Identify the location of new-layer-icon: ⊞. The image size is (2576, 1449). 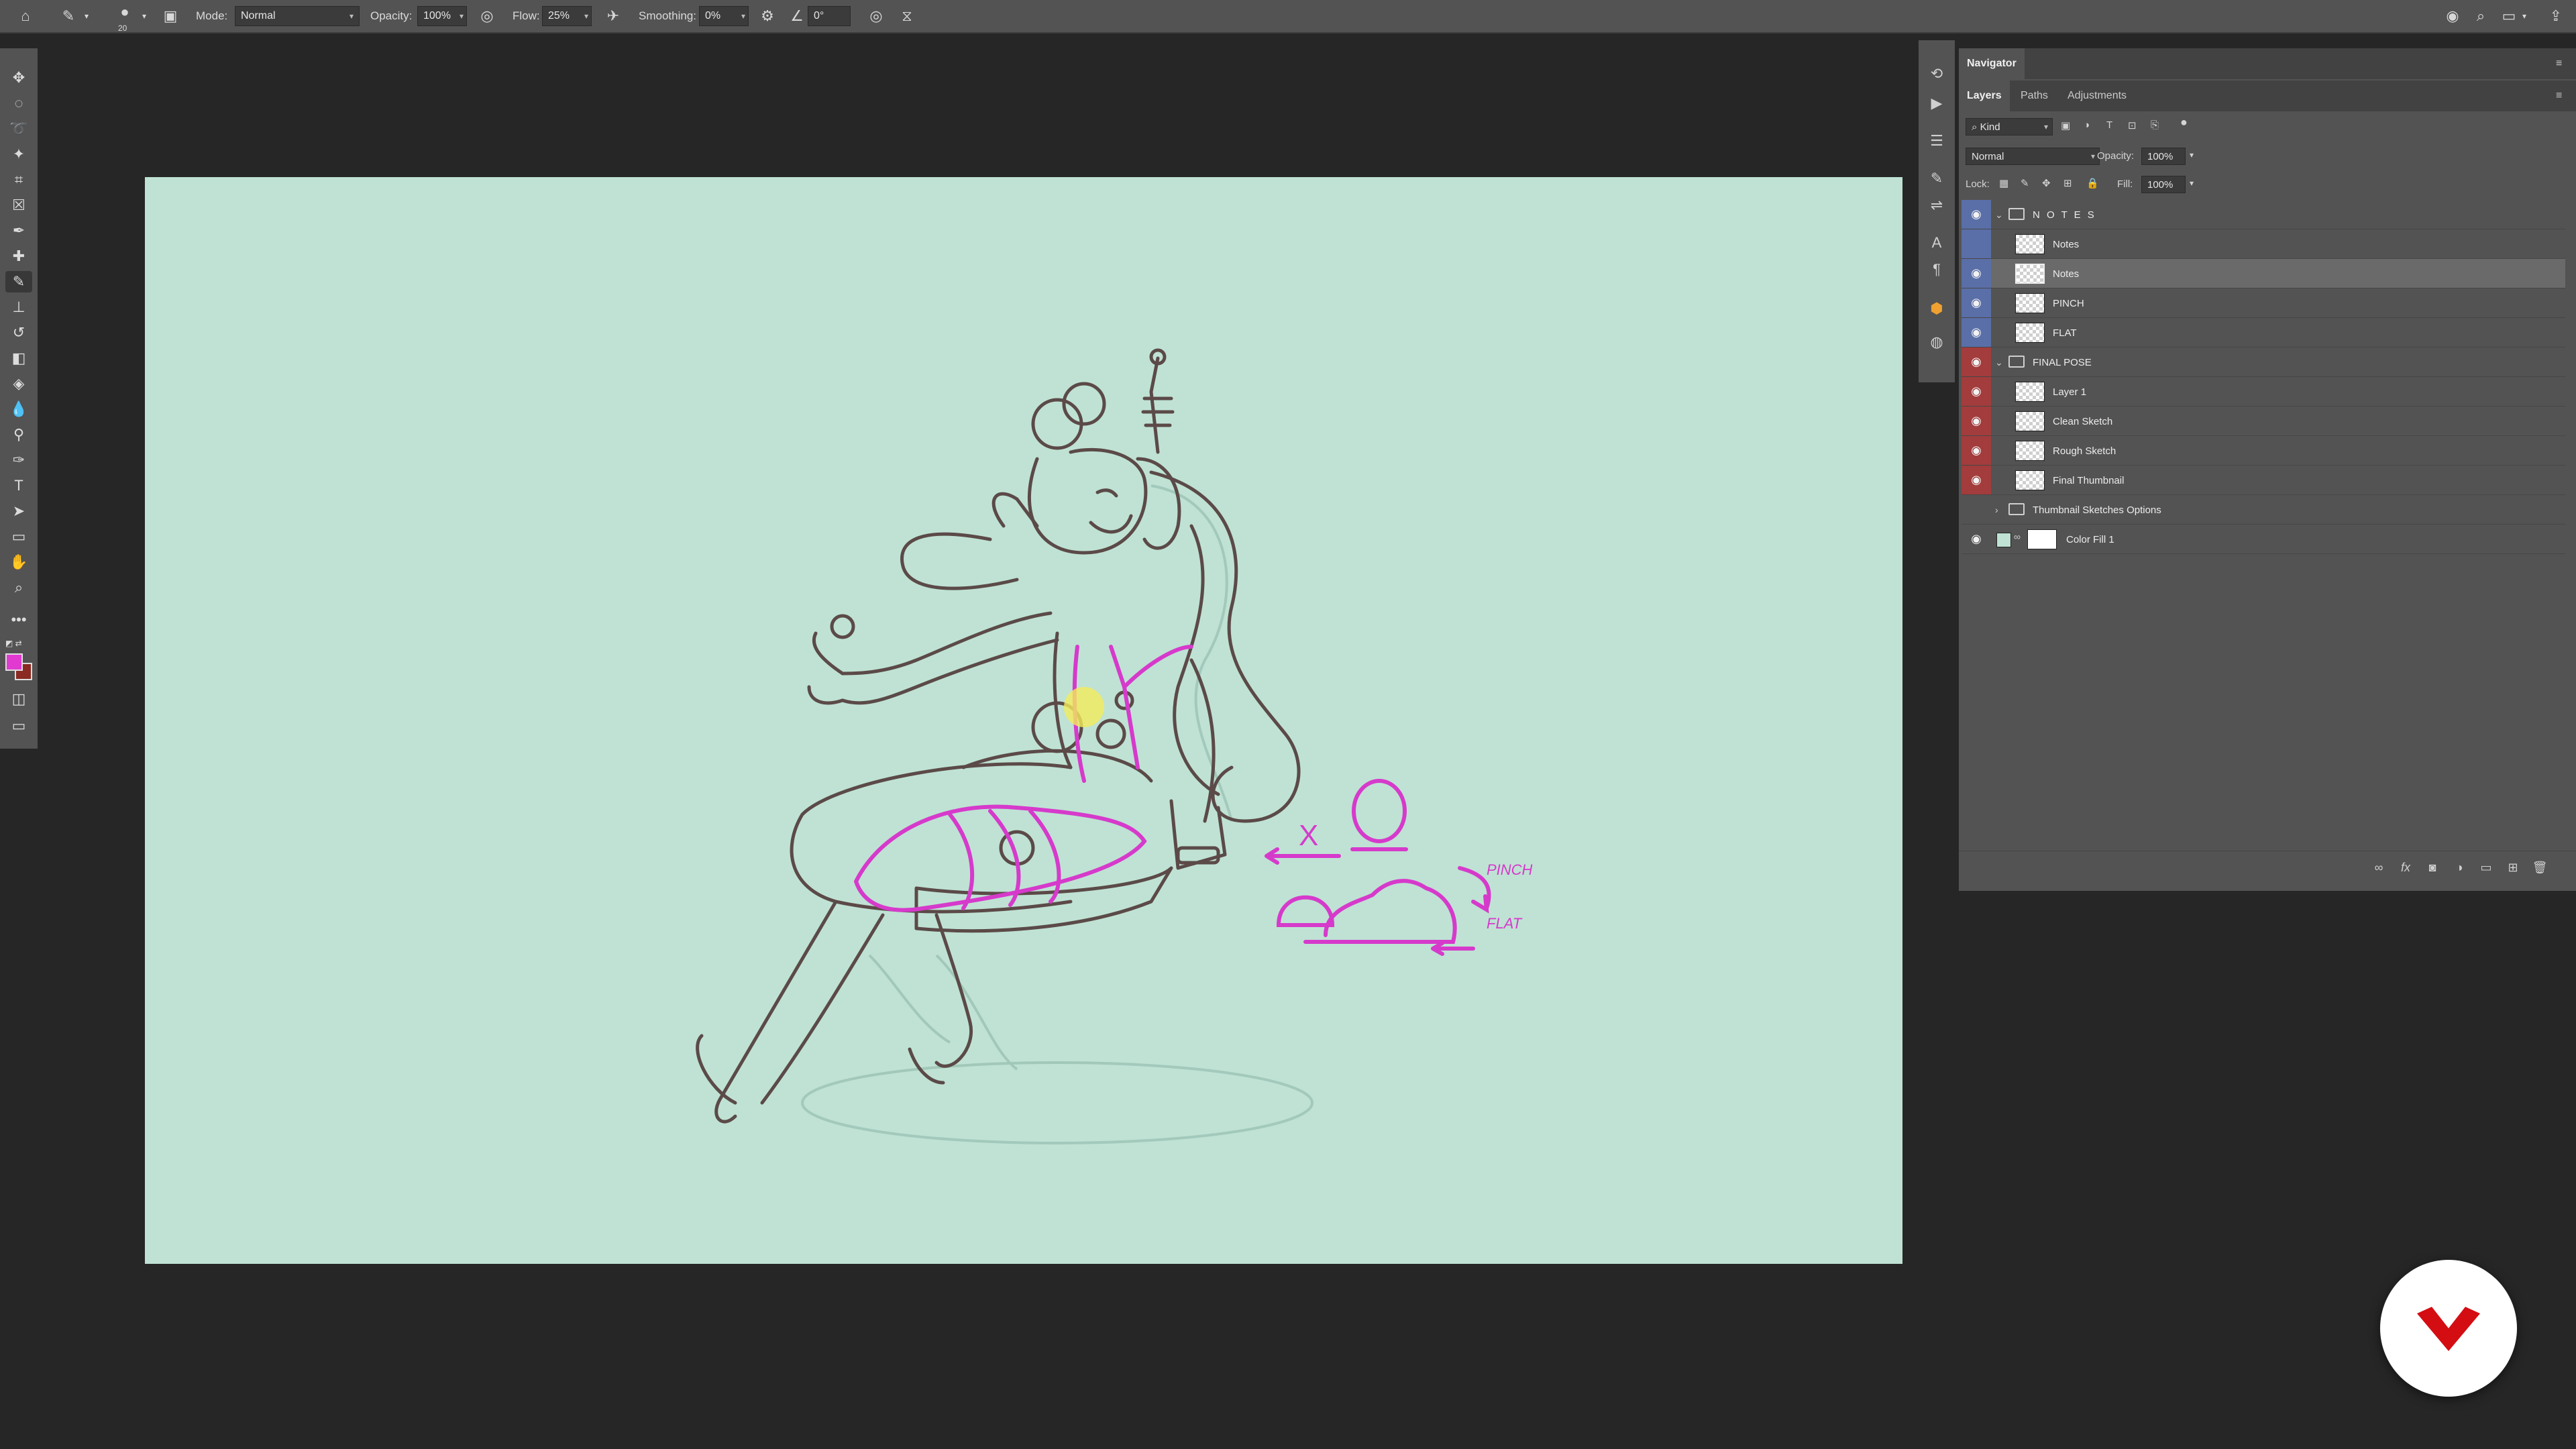
(2513, 867).